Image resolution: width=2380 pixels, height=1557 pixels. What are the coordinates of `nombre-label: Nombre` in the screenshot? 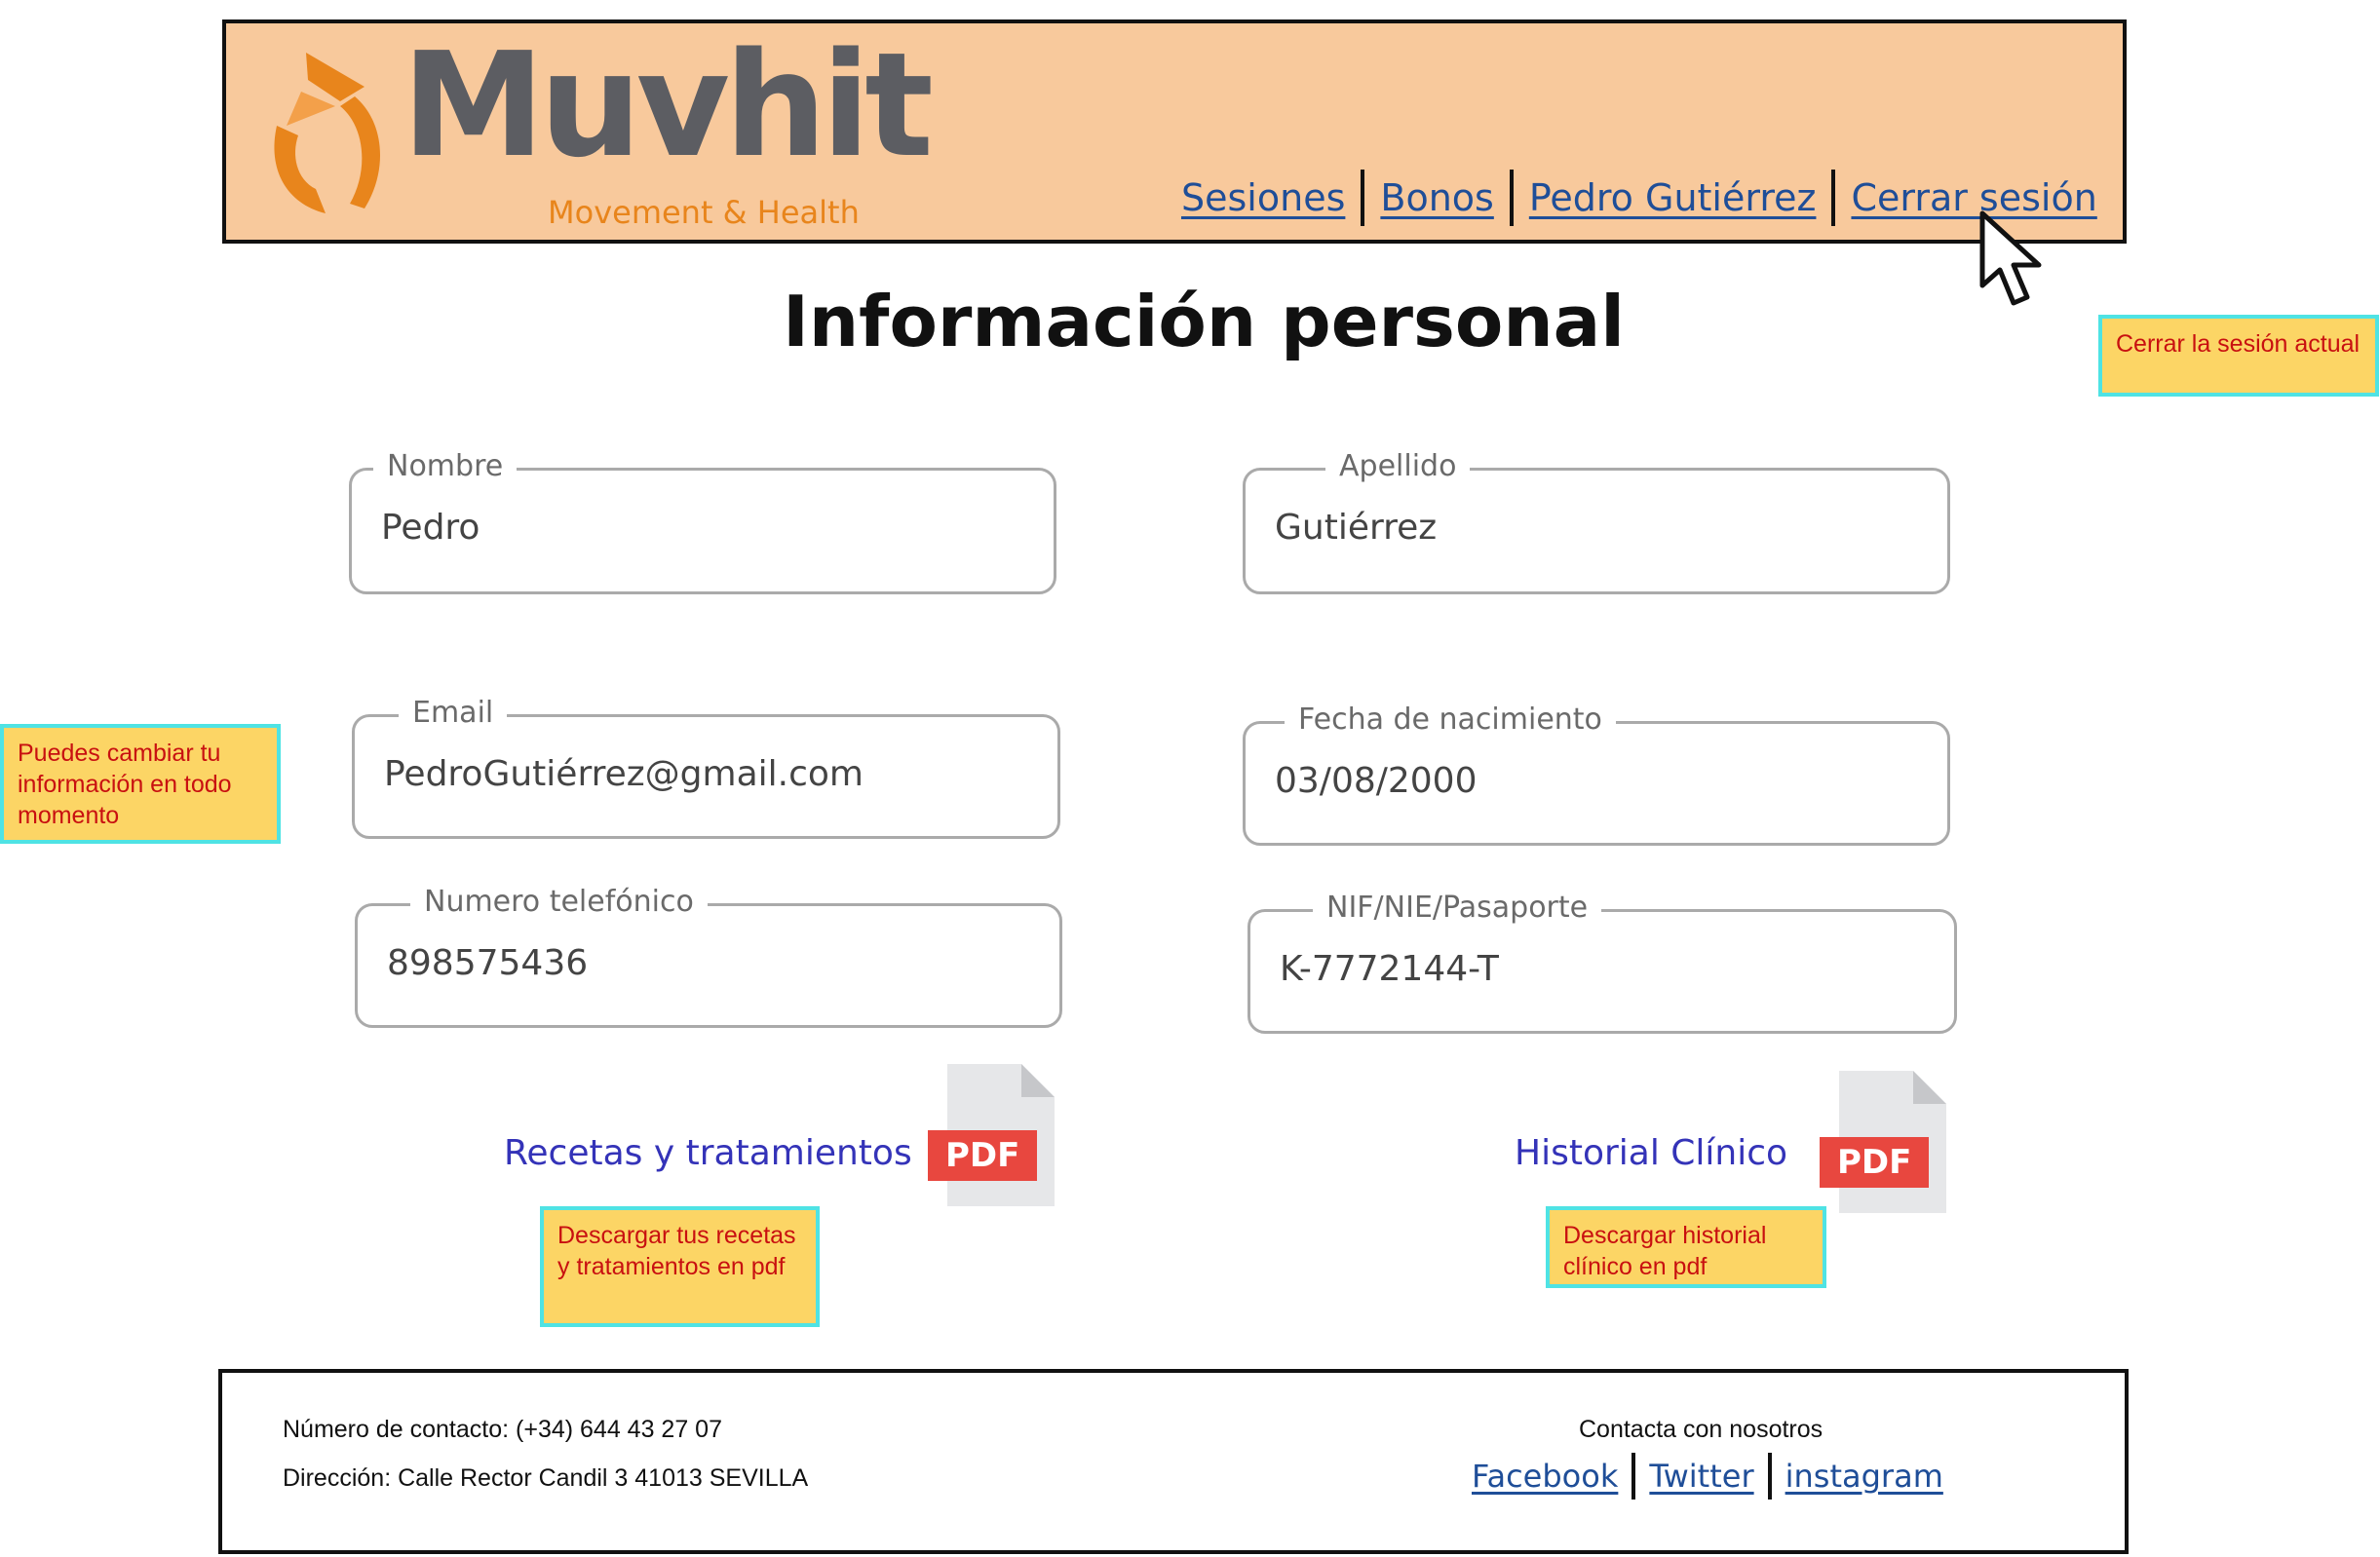 It's located at (445, 466).